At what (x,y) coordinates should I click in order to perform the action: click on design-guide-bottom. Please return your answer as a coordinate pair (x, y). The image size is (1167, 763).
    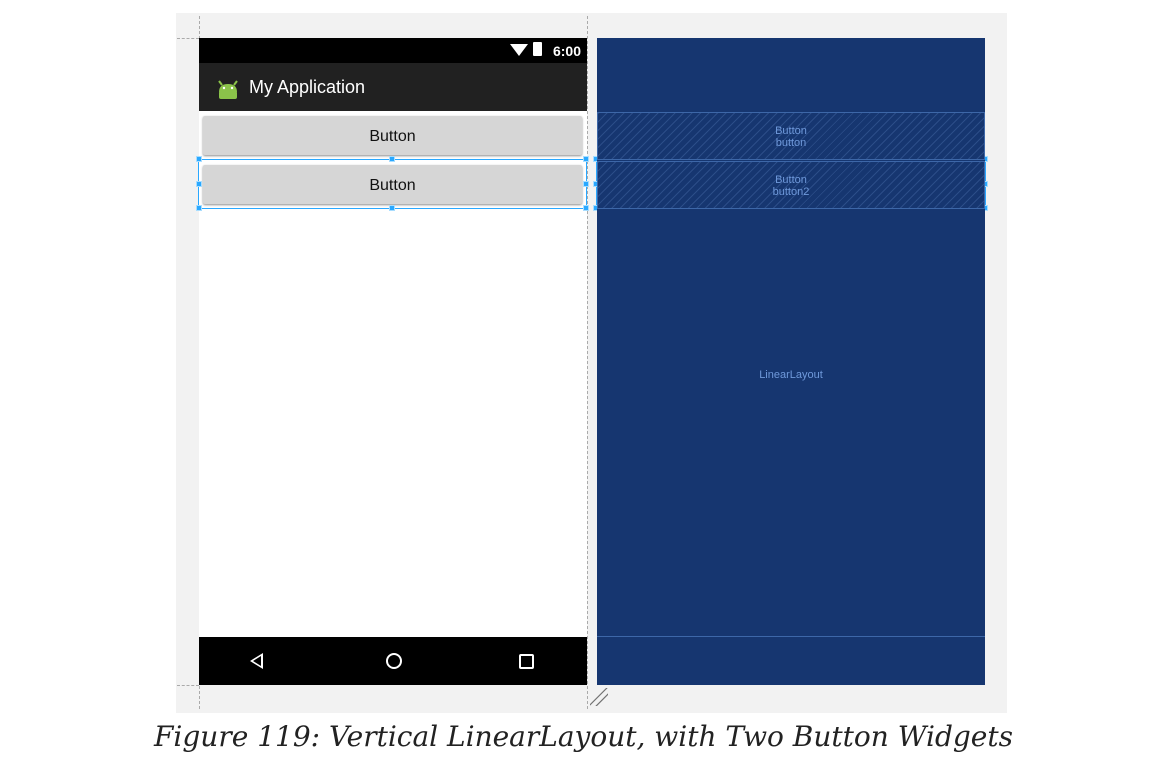
    Looking at the image, I should click on (188, 685).